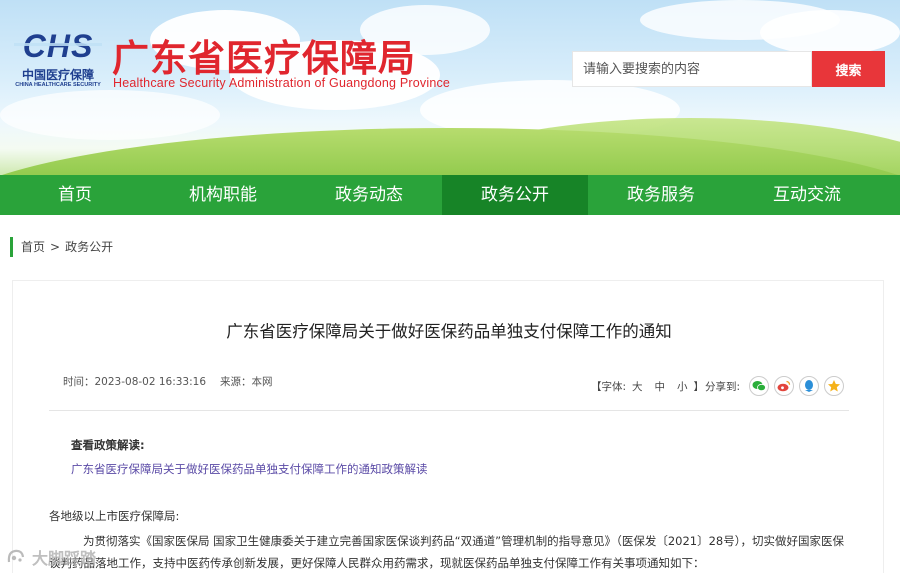 The height and width of the screenshot is (573, 900). Describe the element at coordinates (58, 85) in the screenshot. I see `logo-english-text: CHINA HEALTHCARE SECURITY` at that location.